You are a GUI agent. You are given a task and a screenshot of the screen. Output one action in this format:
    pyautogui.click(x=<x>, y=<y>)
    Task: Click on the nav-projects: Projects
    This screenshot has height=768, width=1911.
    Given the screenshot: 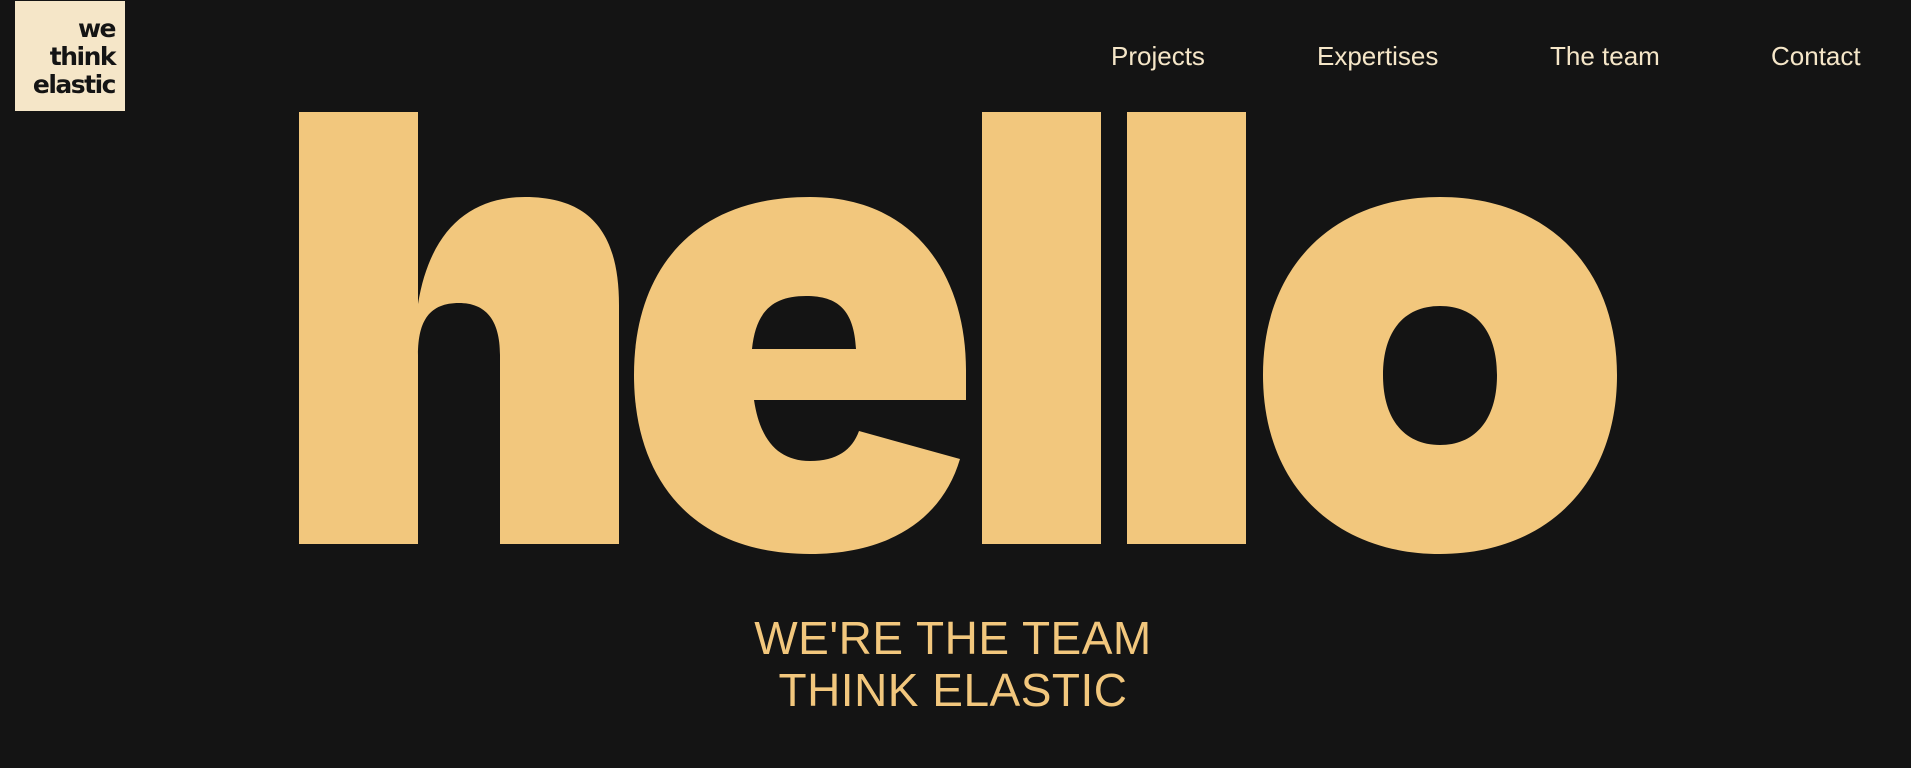 What is the action you would take?
    pyautogui.click(x=1158, y=56)
    